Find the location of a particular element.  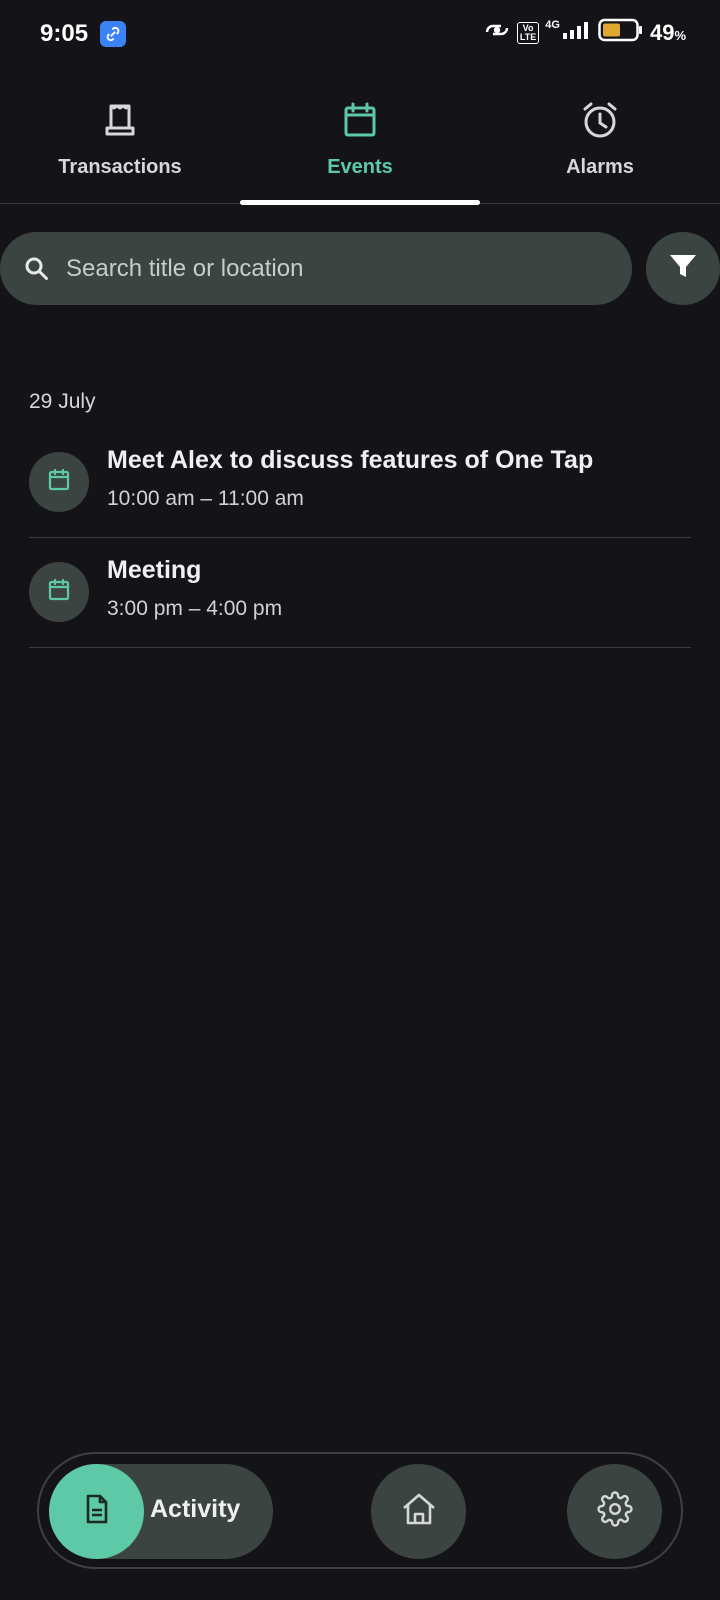

search-bar is located at coordinates (316, 268).